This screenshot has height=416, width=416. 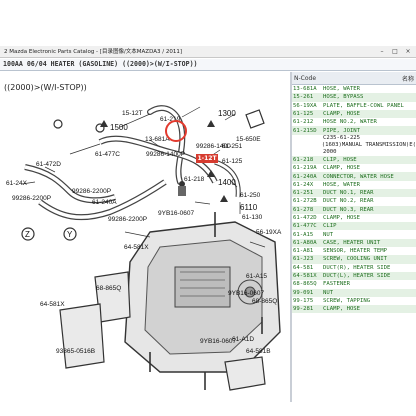 What do you see at coordinates (107, 154) in the screenshot?
I see `callout-61-477c: 61-477C` at bounding box center [107, 154].